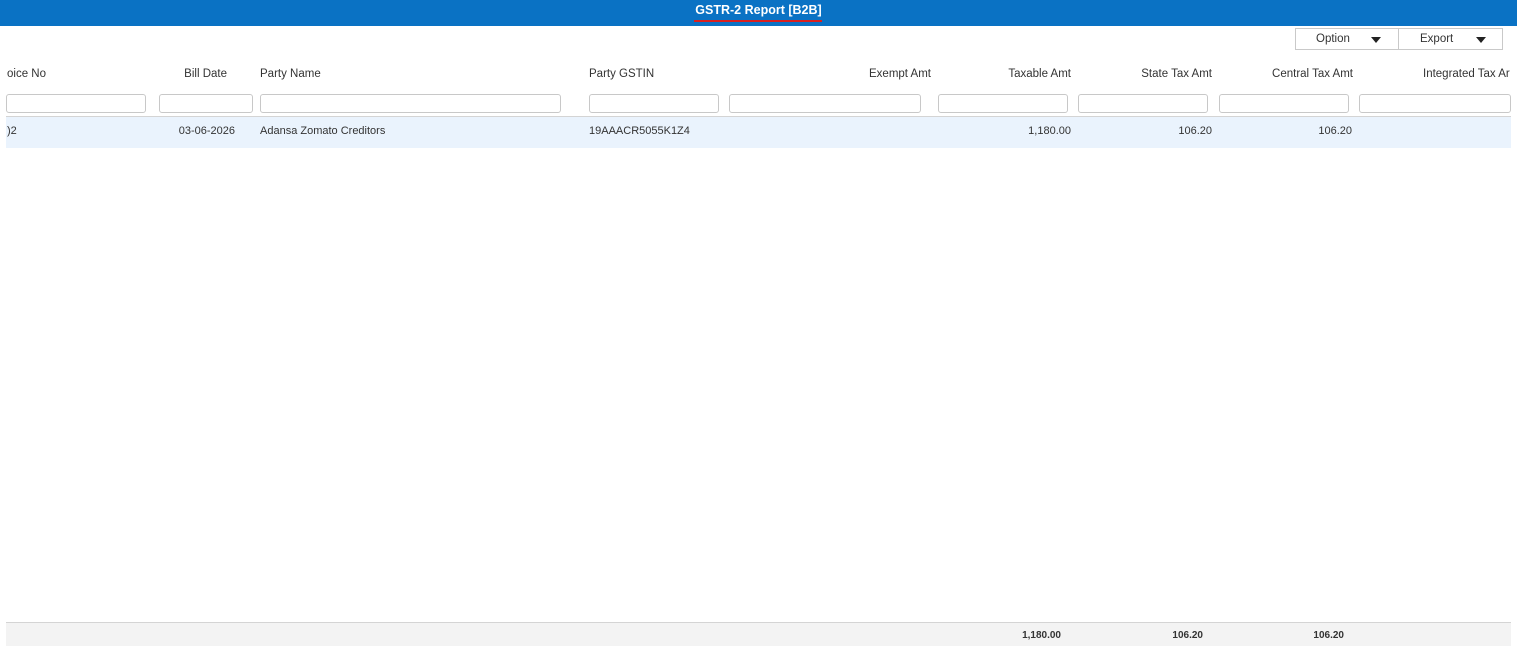  I want to click on column-header-integrated-tax-amt: Integrated Tax Ar, so click(1467, 74).